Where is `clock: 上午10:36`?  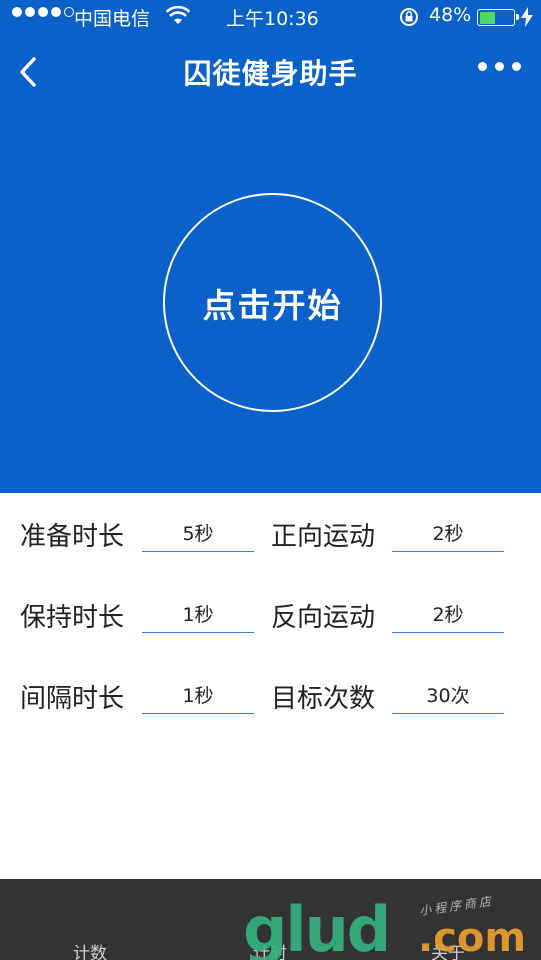
clock: 上午10:36 is located at coordinates (272, 19).